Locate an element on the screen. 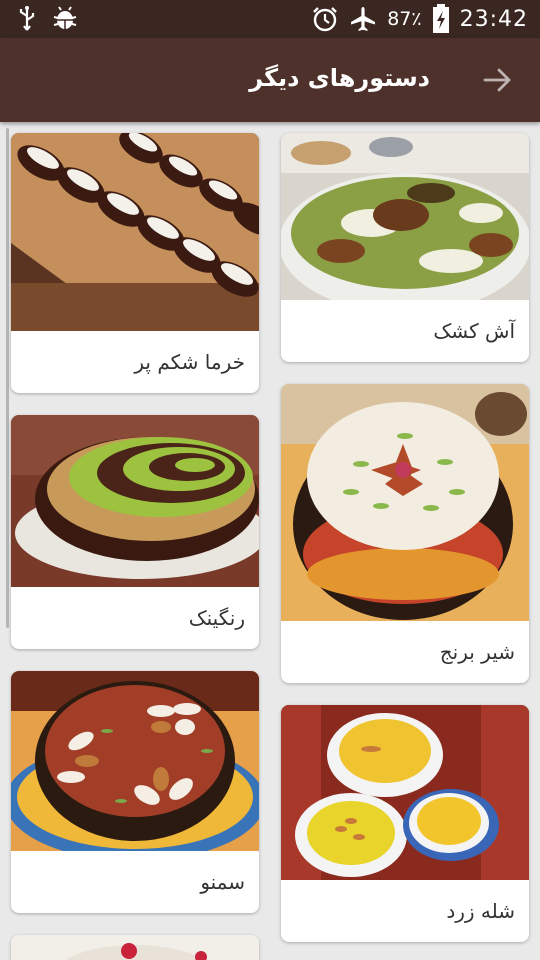  recipe-title: آش کشک is located at coordinates (474, 331).